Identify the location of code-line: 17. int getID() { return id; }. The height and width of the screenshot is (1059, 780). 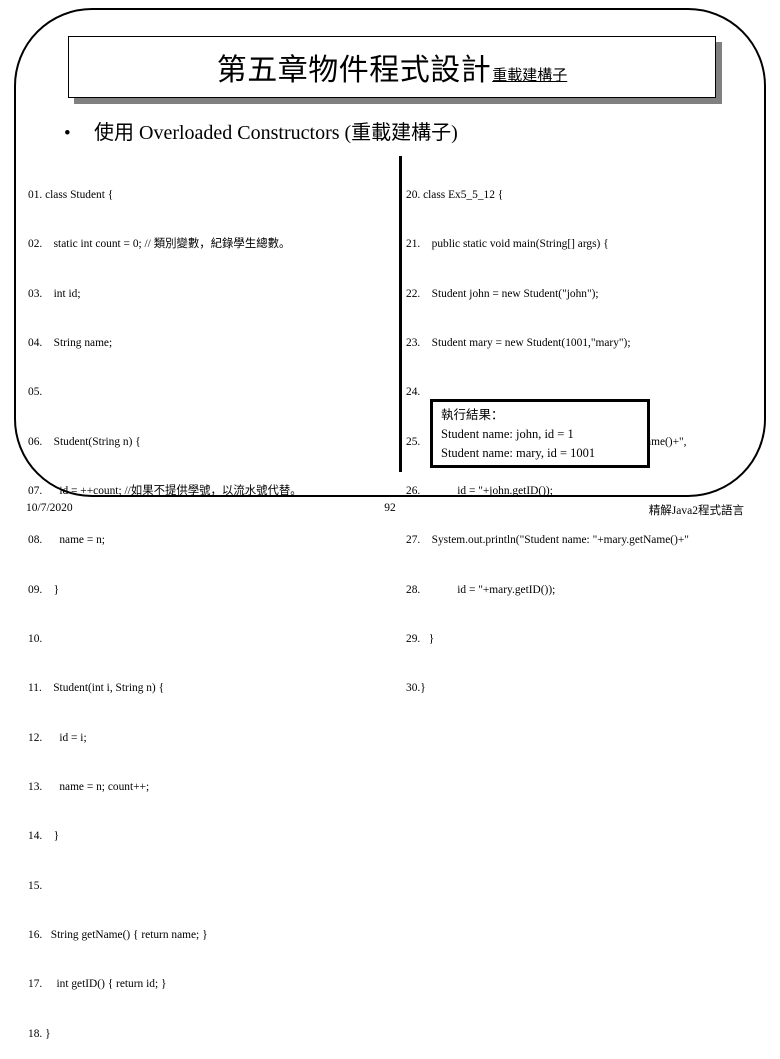
(97, 984).